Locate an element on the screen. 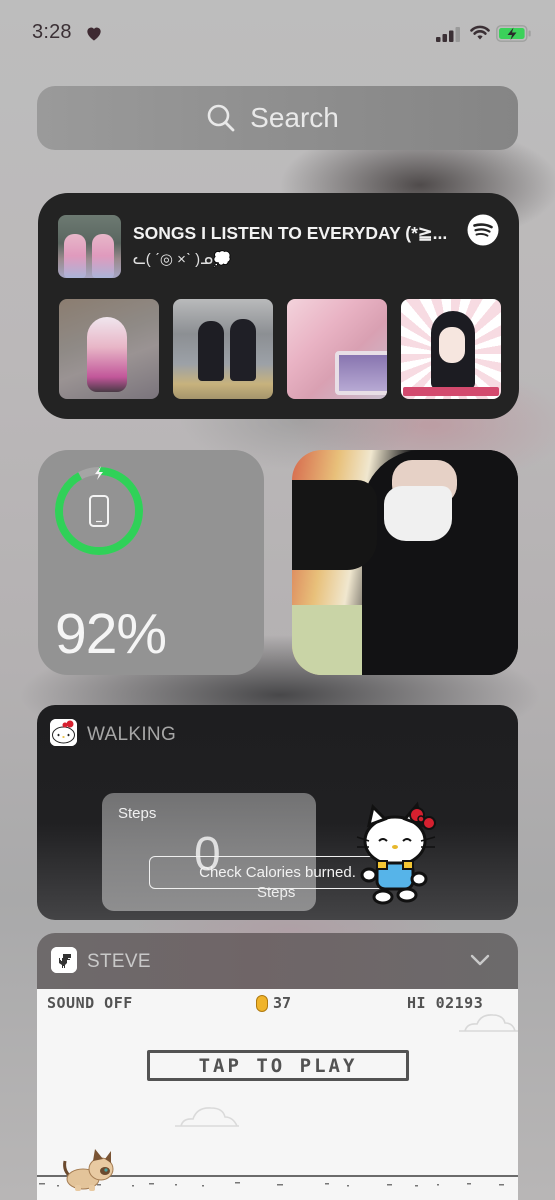  thumbnail-manga is located at coordinates (451, 349).